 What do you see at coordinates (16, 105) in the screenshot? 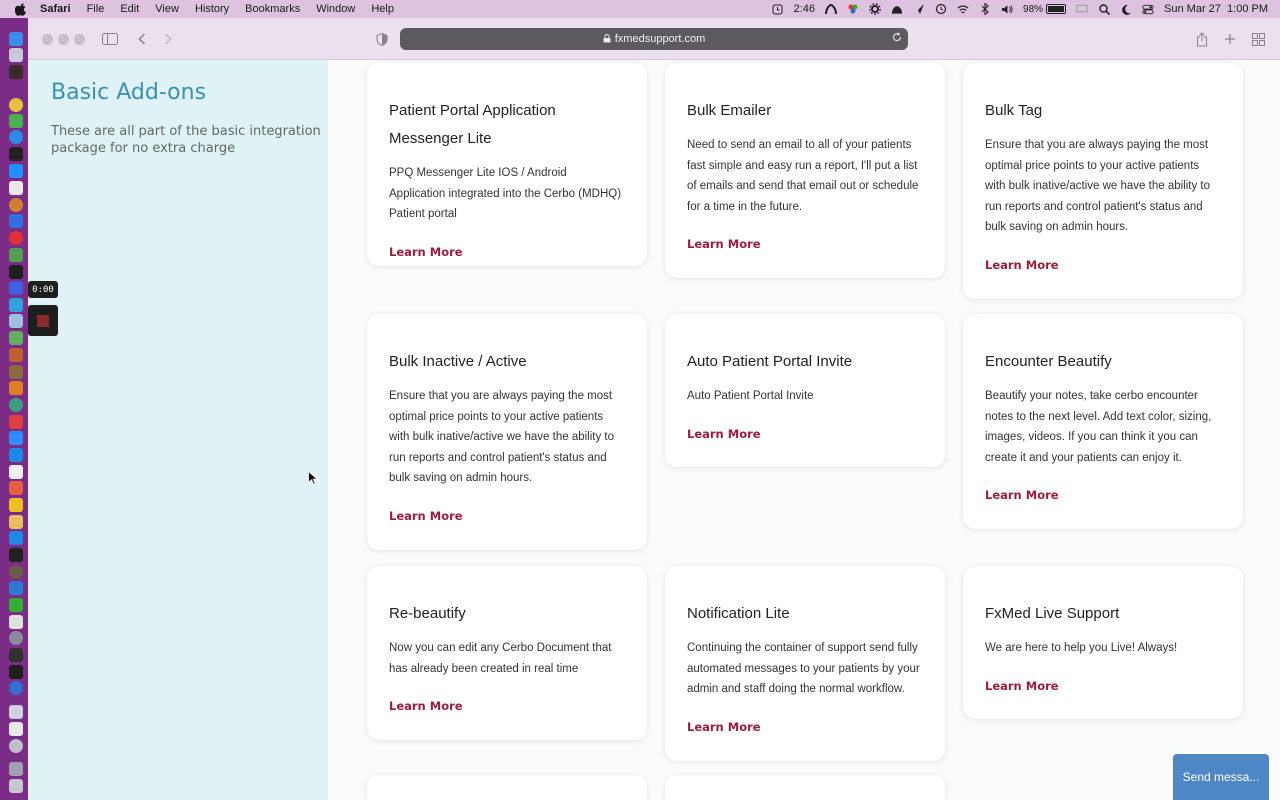
I see `chrome-icon` at bounding box center [16, 105].